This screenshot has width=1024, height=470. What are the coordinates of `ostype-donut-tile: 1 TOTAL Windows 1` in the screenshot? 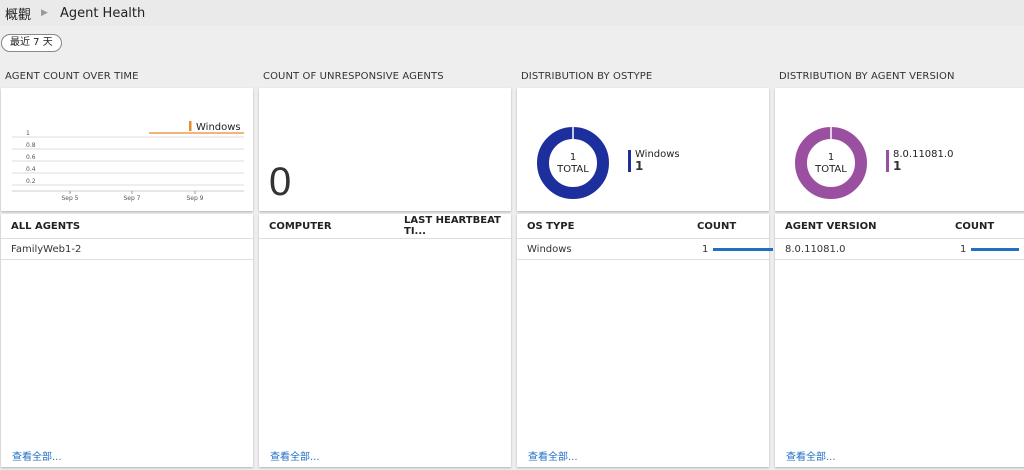 It's located at (643, 149).